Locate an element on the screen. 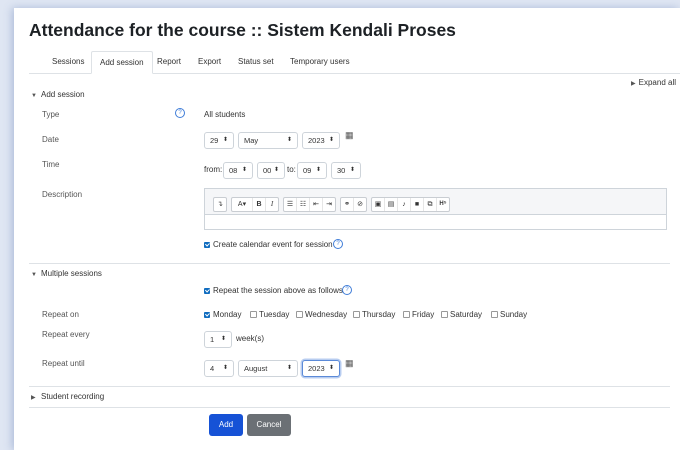 Image resolution: width=680 pixels, height=450 pixels. time-to-minute-select: 30 ⬍ is located at coordinates (346, 170).